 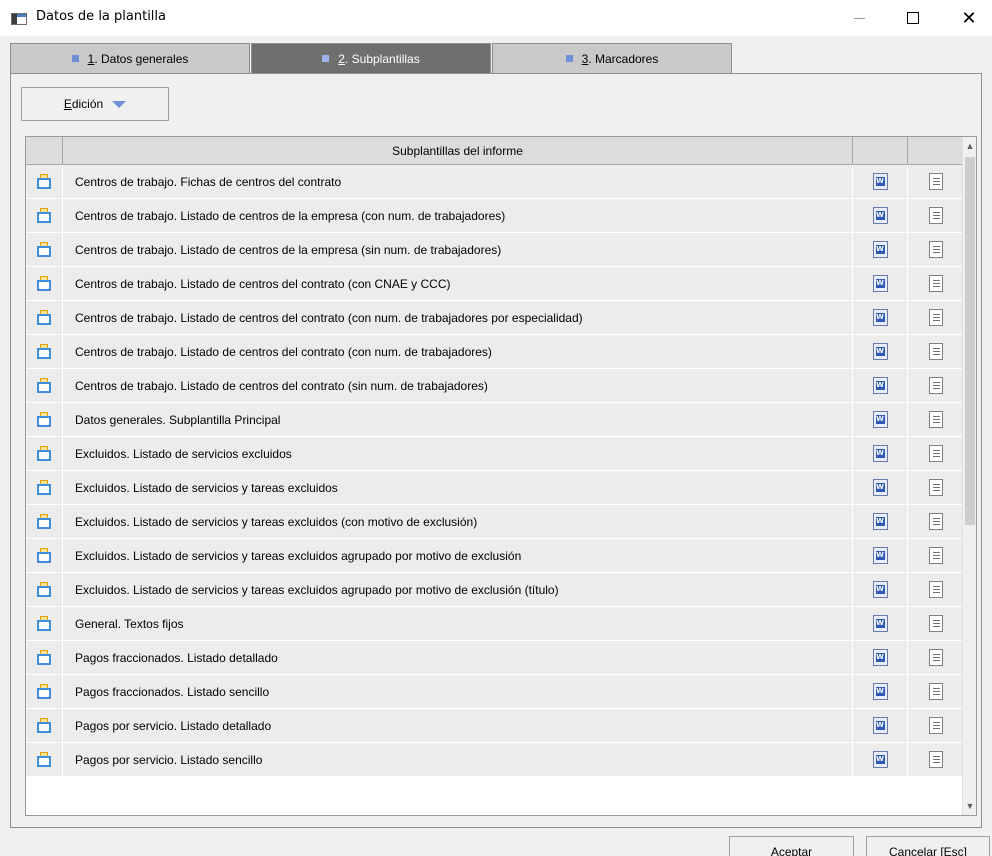 I want to click on table-row: Pagos por servicio. Listado sencillo, so click(x=495, y=760).